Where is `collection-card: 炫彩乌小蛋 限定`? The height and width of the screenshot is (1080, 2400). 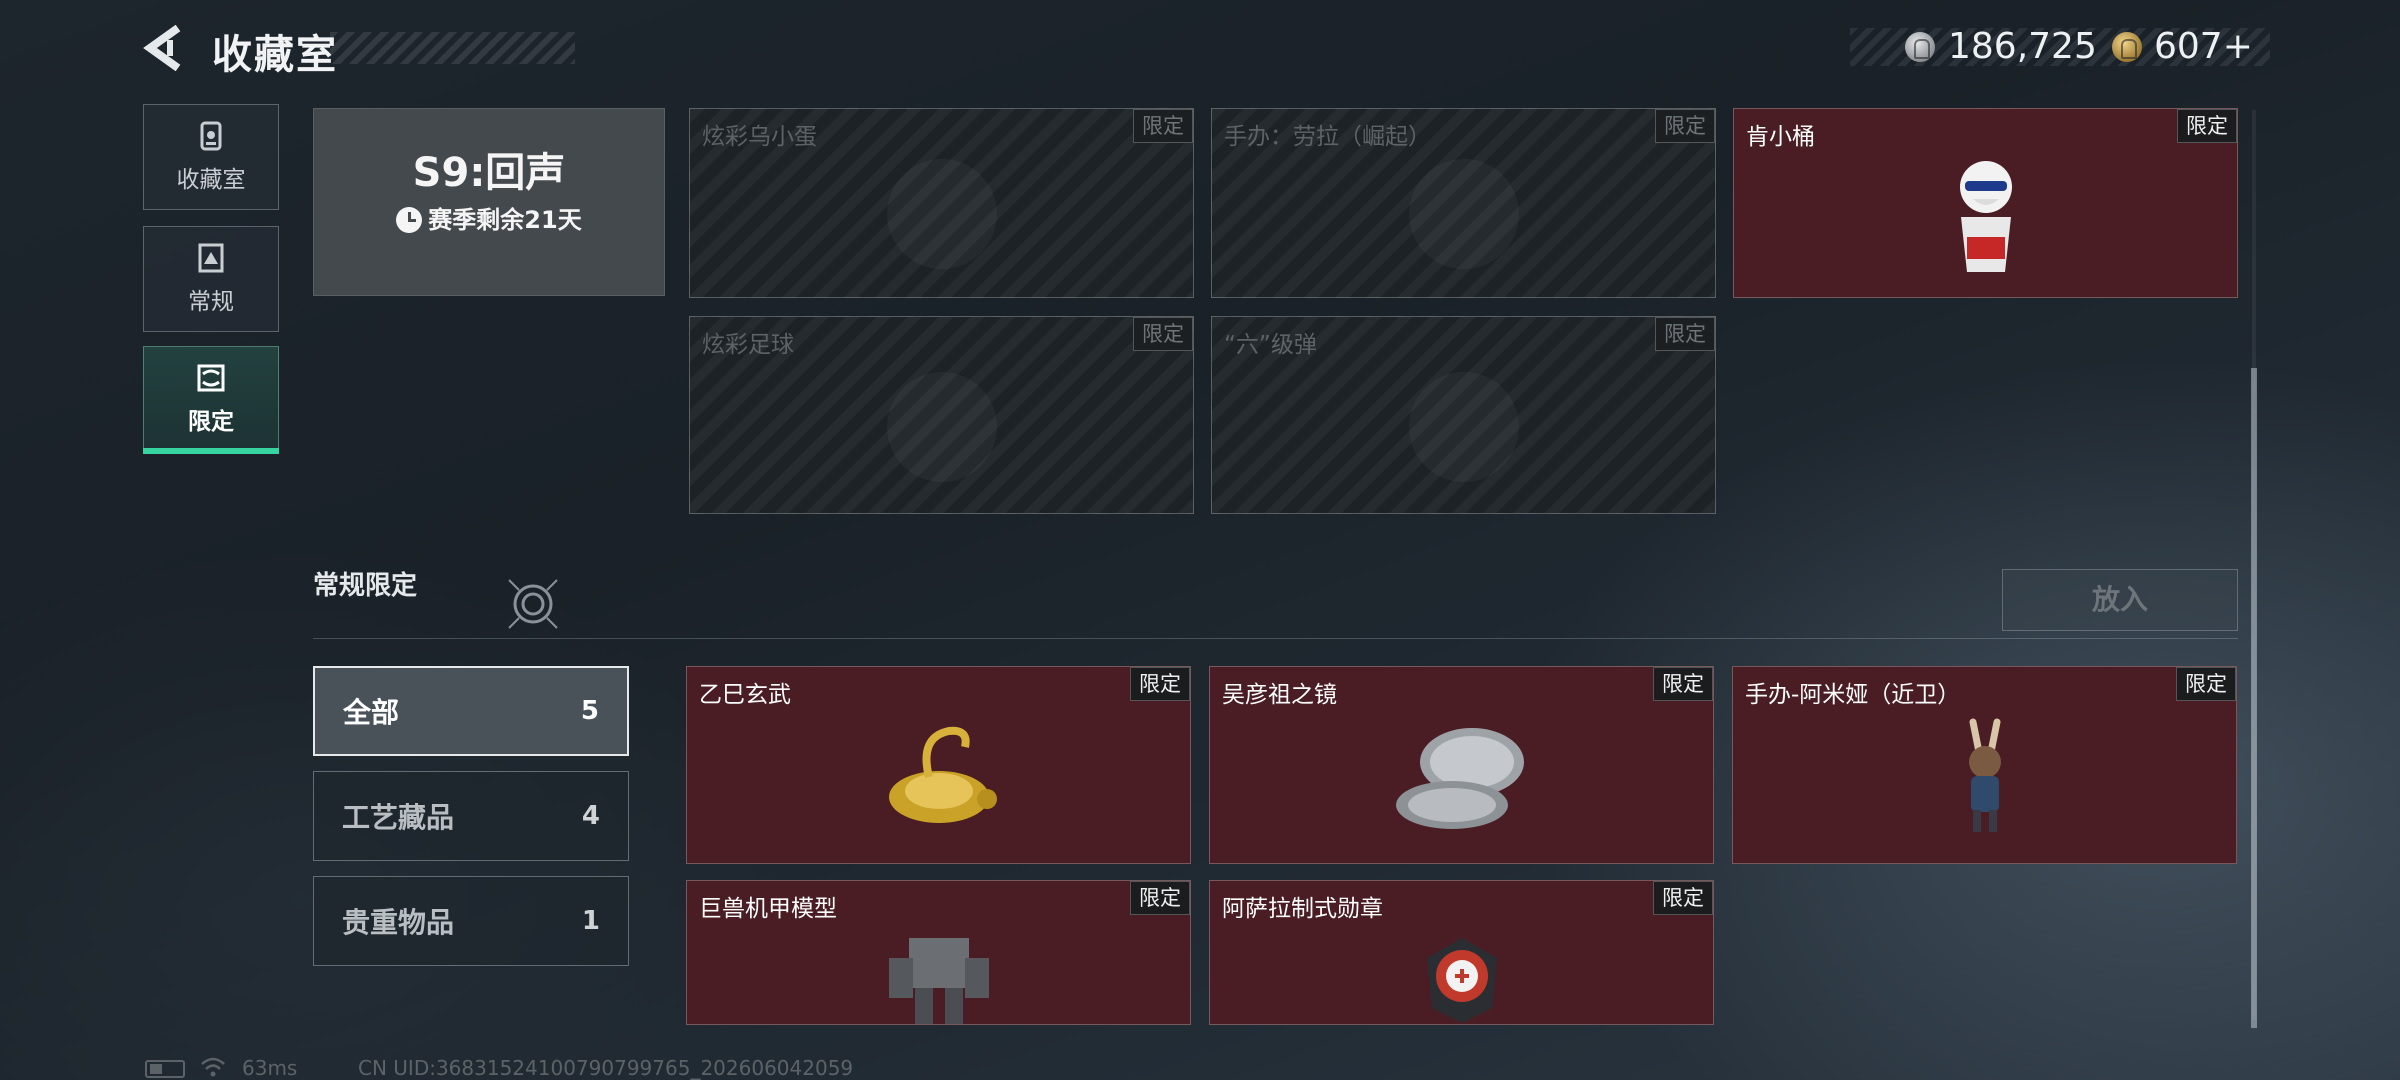
collection-card: 炫彩乌小蛋 限定 is located at coordinates (941, 203).